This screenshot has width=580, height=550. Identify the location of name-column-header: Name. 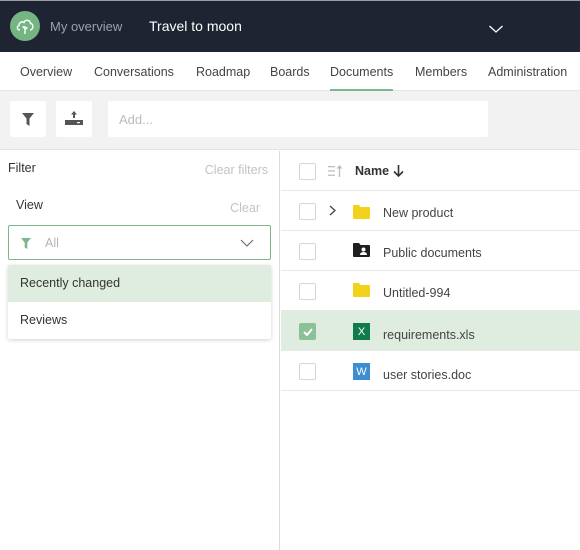
(379, 171).